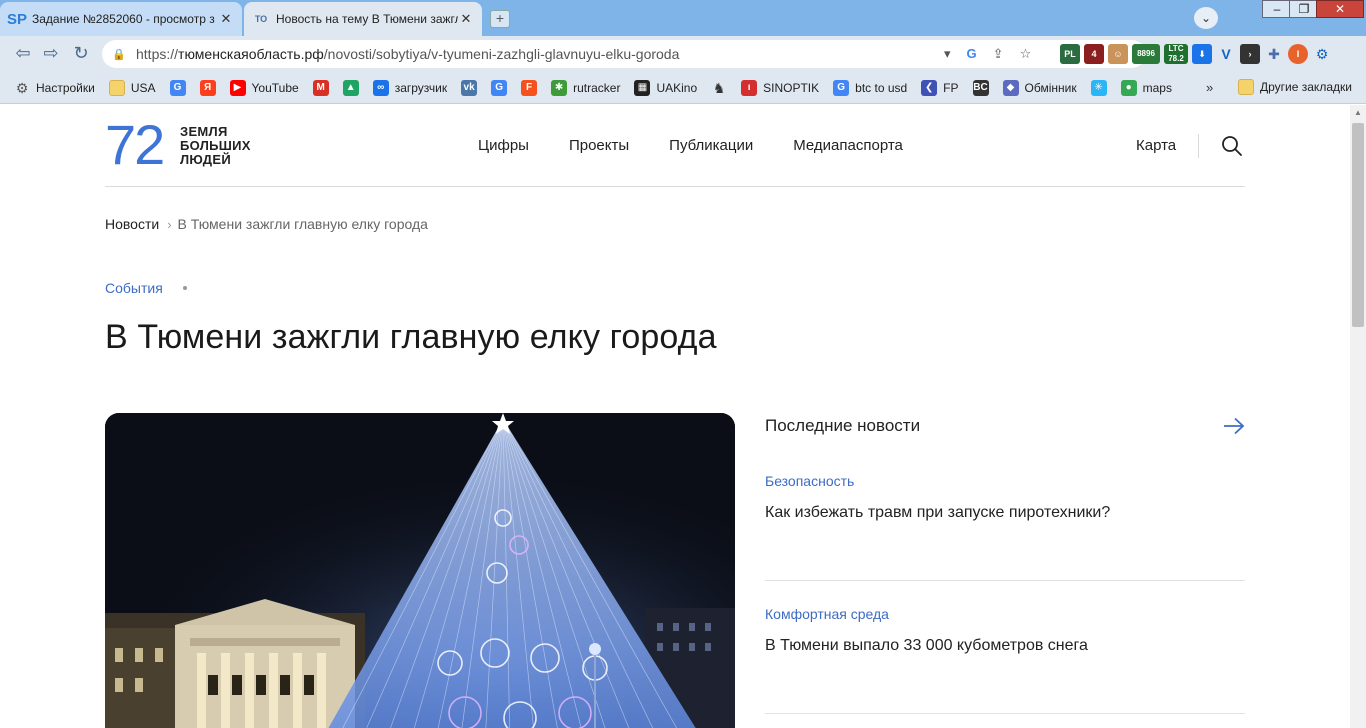 This screenshot has height=728, width=1366. Describe the element at coordinates (929, 87) in the screenshot. I see `chevron-icon: ❮` at that location.